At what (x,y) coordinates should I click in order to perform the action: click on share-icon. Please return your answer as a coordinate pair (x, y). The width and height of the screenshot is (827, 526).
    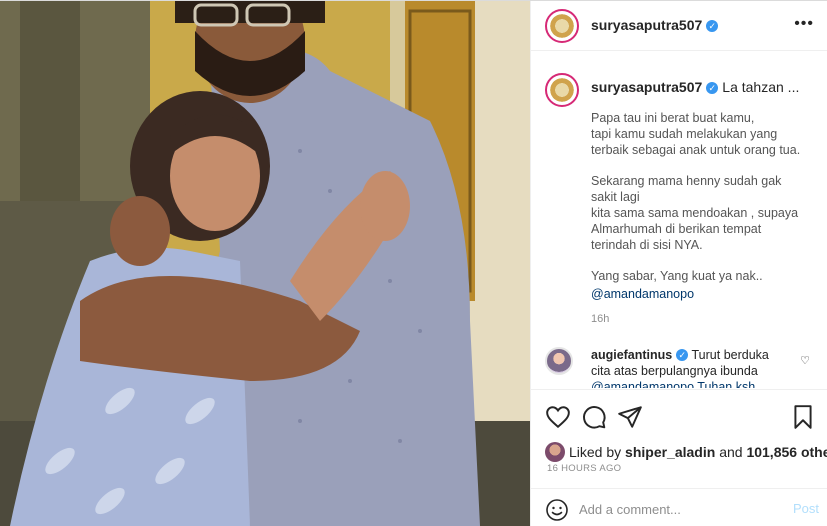
    Looking at the image, I should click on (630, 417).